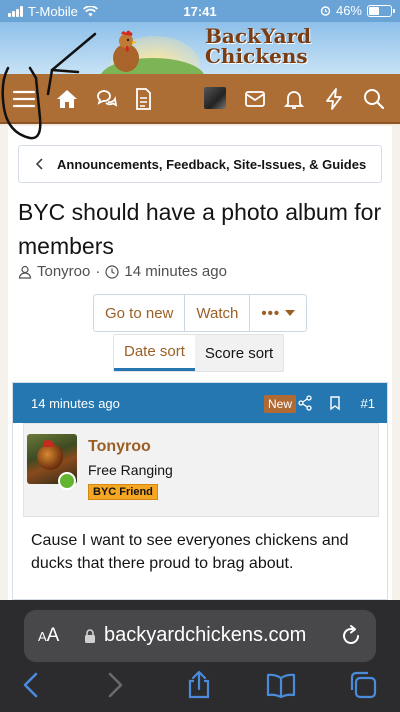 Image resolution: width=400 pixels, height=712 pixels. Describe the element at coordinates (200, 99) in the screenshot. I see `main-nav` at that location.